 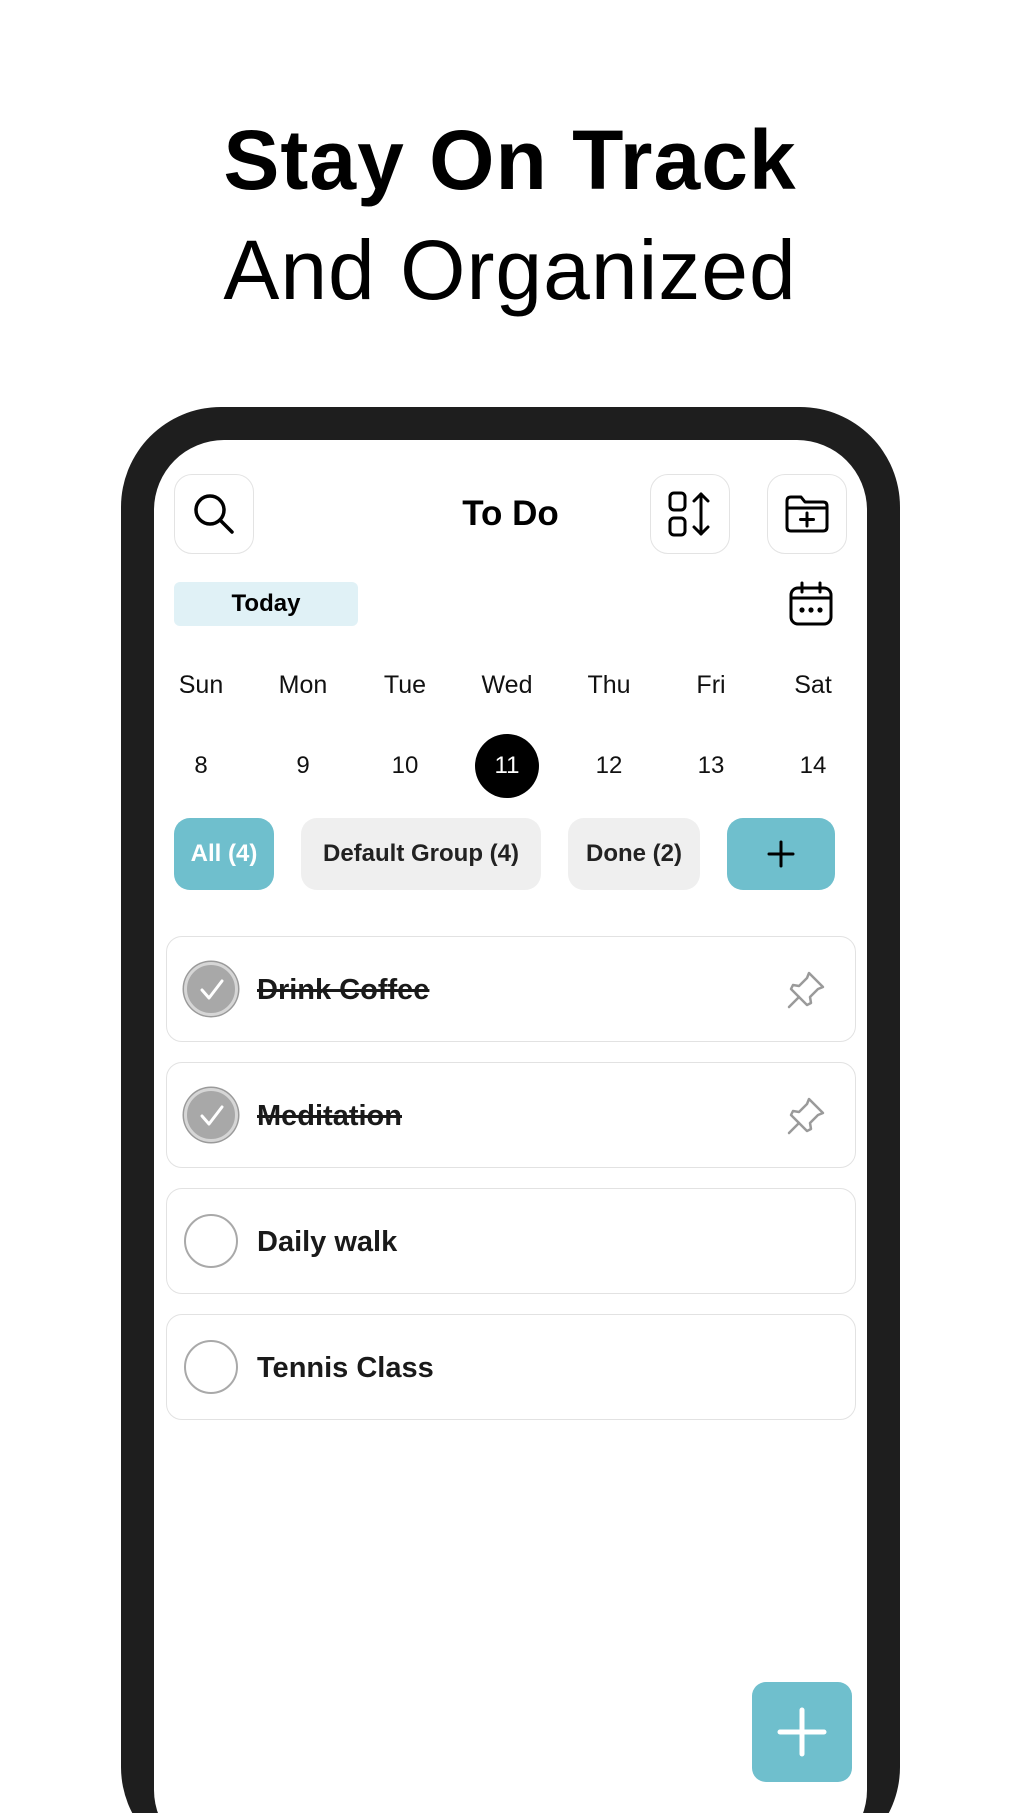 I want to click on day-name: Wed, so click(x=507, y=685).